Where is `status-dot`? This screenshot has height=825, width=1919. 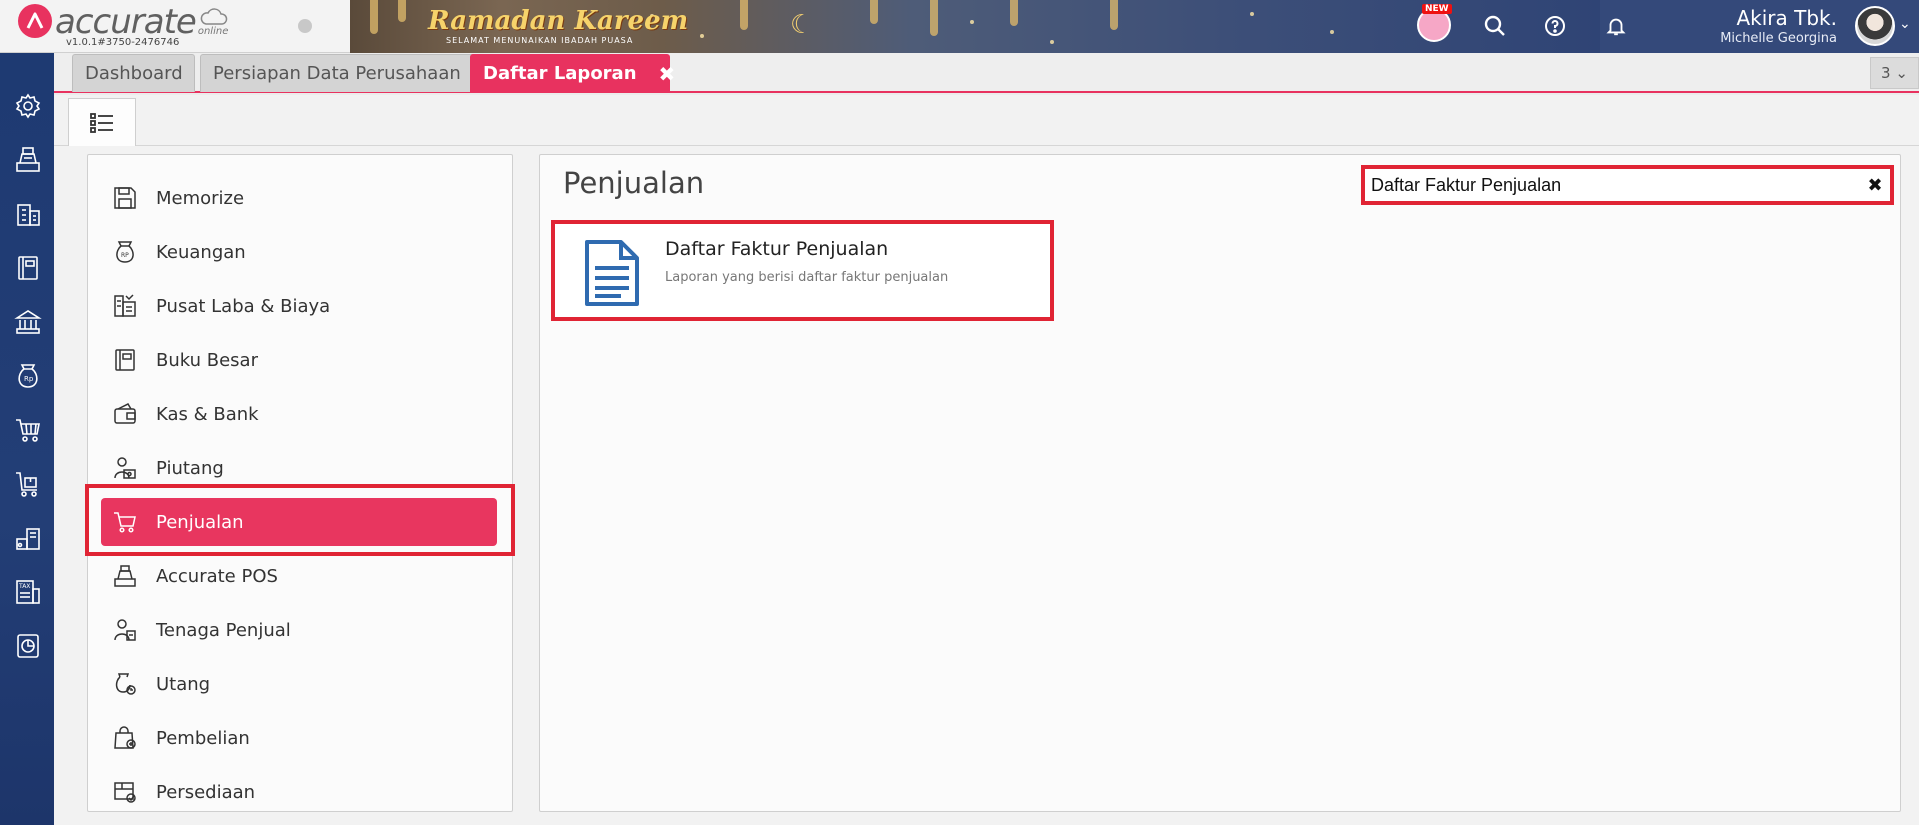
status-dot is located at coordinates (305, 26).